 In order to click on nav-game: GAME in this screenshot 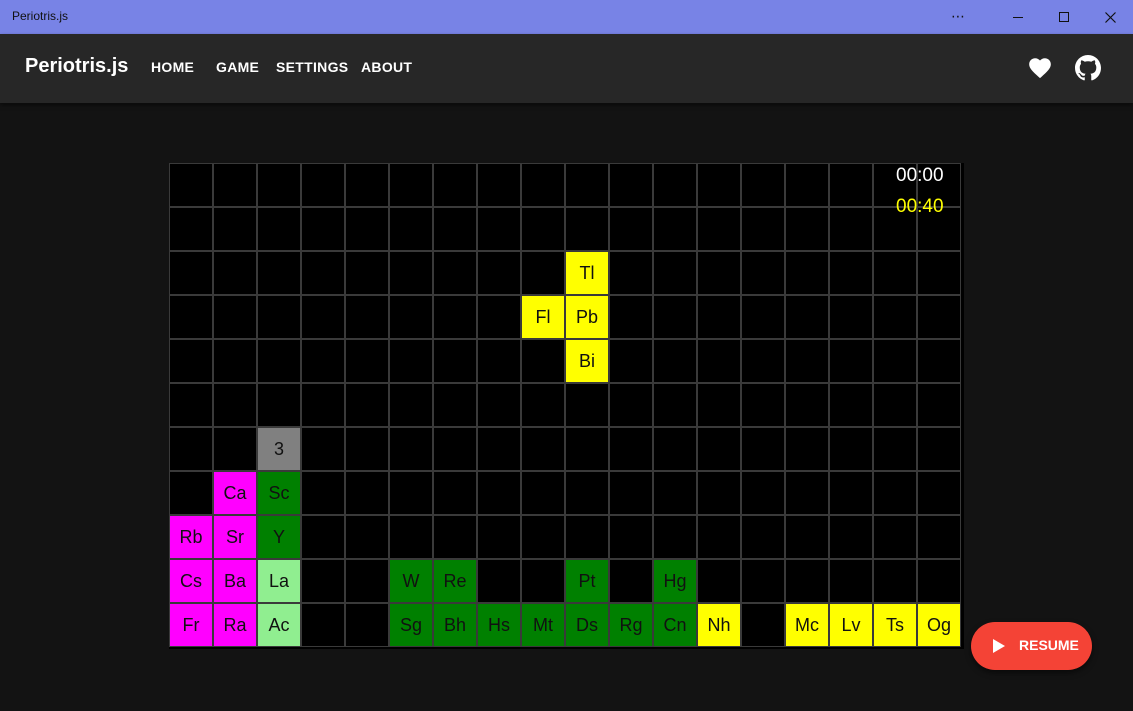, I will do `click(237, 67)`.